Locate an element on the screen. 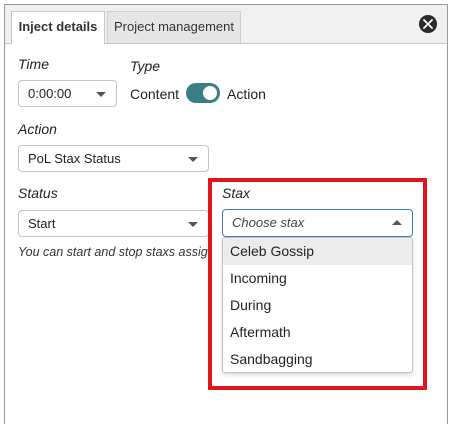 The width and height of the screenshot is (452, 424). status-select: Start is located at coordinates (113, 223).